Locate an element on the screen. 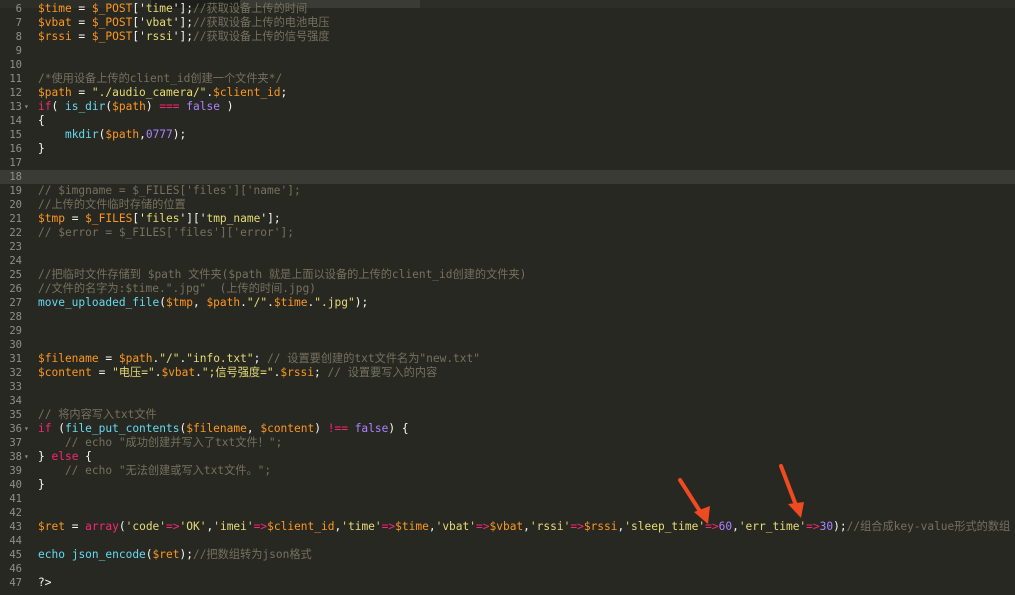 The image size is (1015, 595). code-token: rssi is located at coordinates (159, 36).